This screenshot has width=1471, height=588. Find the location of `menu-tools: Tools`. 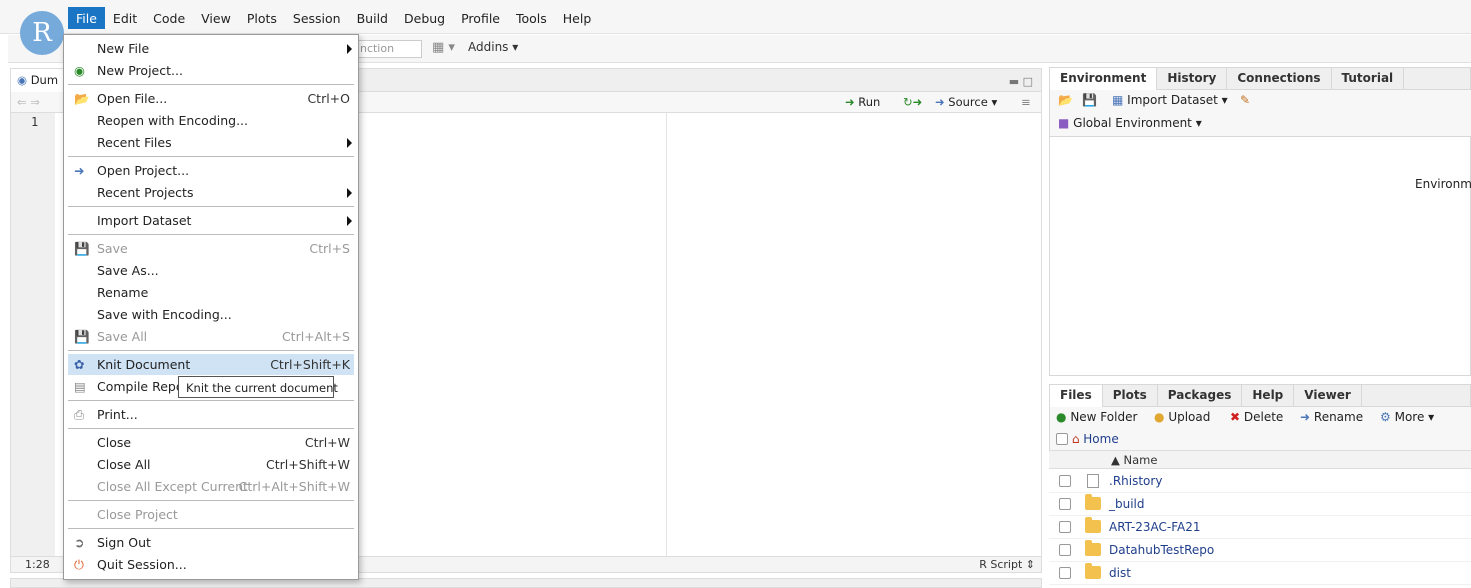

menu-tools: Tools is located at coordinates (531, 18).